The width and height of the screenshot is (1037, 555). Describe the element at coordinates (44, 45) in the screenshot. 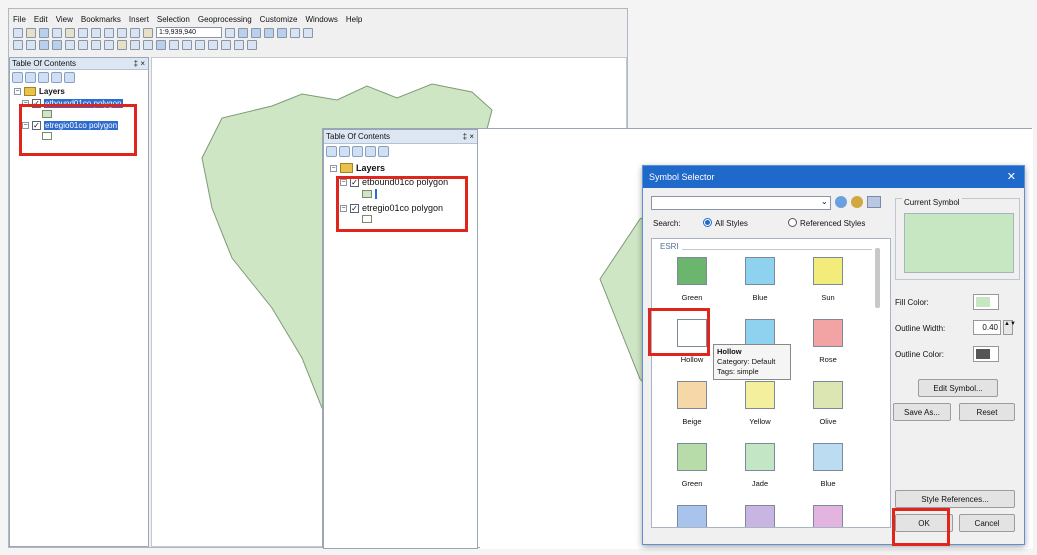

I see `pan-icon` at that location.